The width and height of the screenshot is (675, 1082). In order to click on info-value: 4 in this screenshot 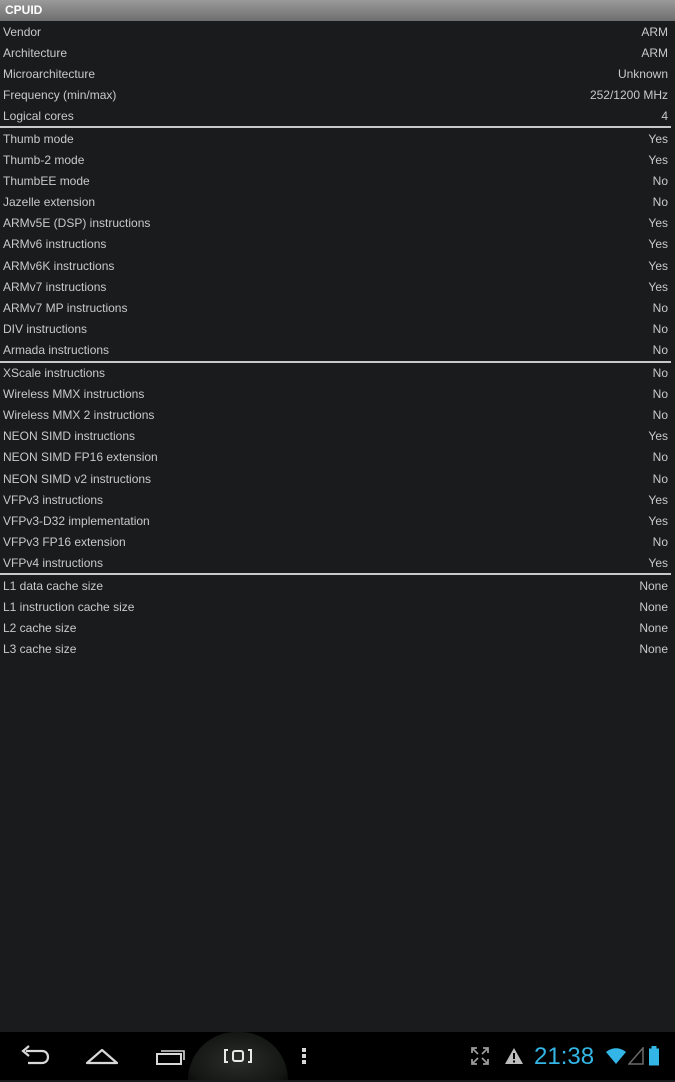, I will do `click(664, 115)`.